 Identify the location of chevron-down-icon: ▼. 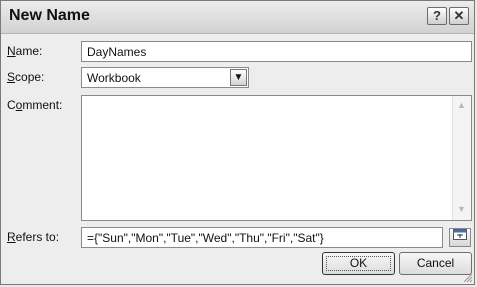
(238, 77).